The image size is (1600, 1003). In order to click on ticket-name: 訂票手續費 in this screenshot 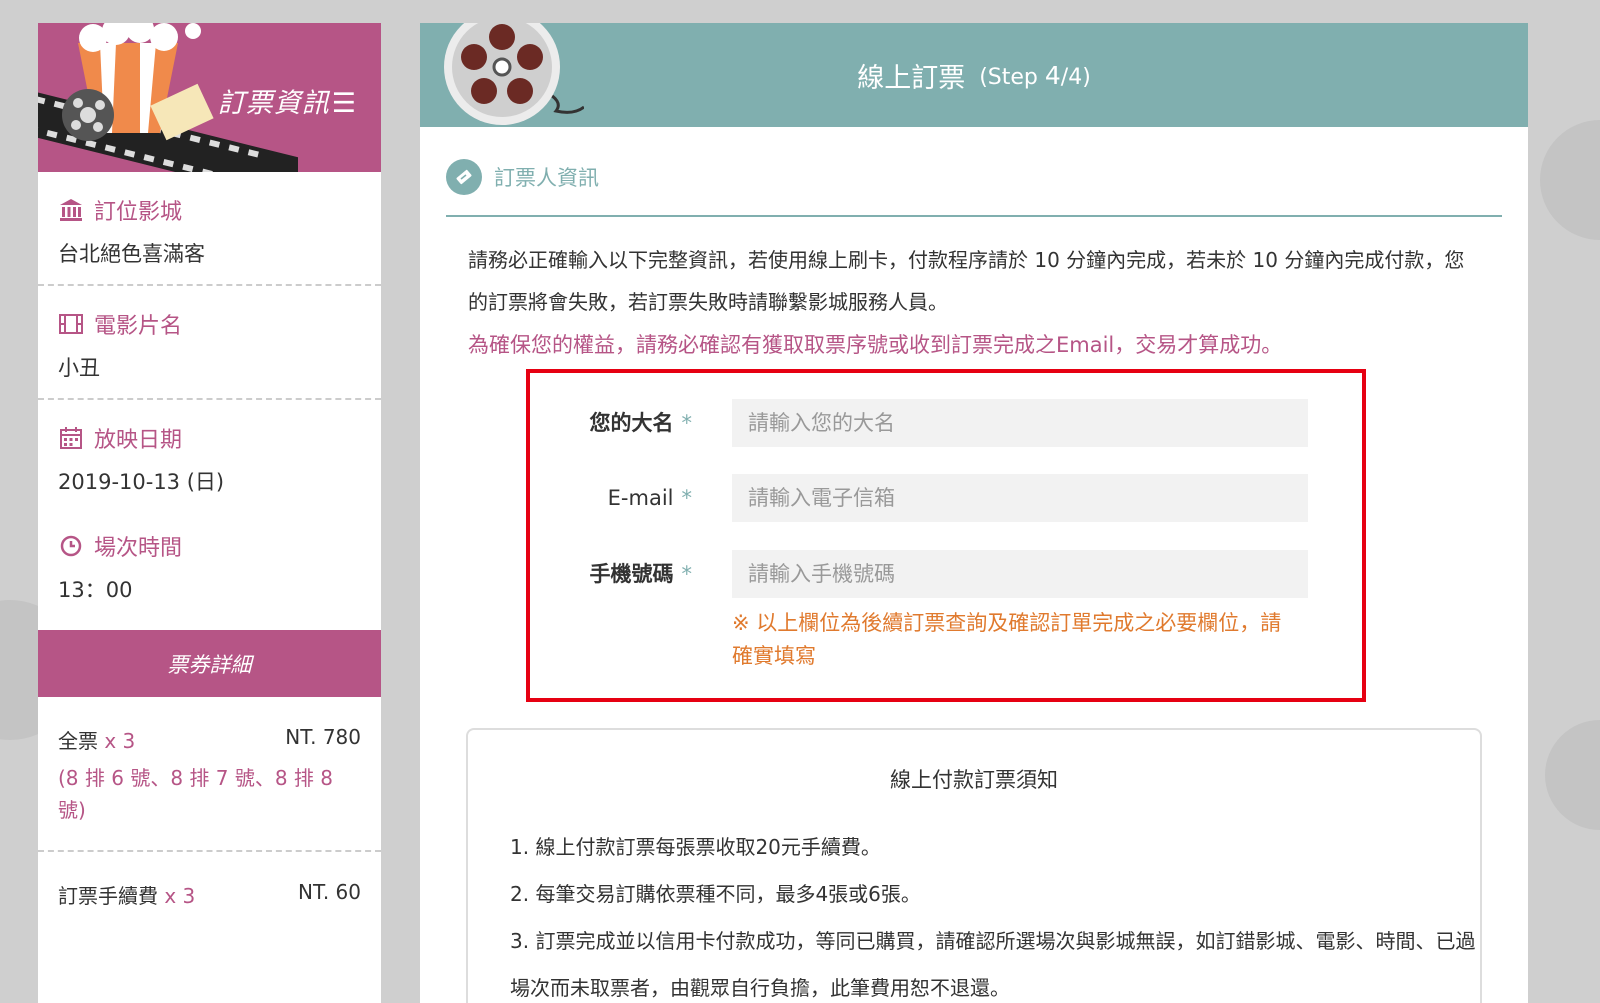, I will do `click(108, 896)`.